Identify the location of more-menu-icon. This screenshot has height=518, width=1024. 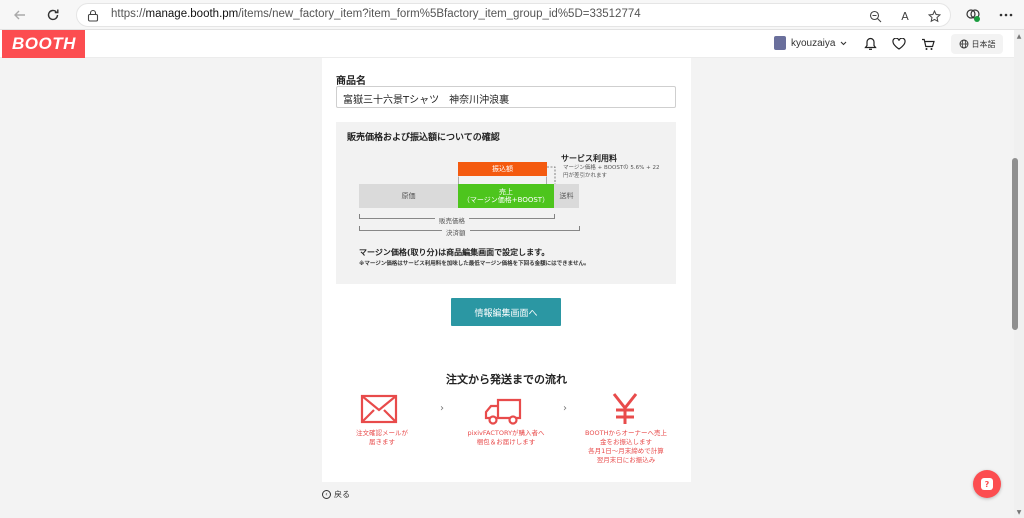
(1006, 15).